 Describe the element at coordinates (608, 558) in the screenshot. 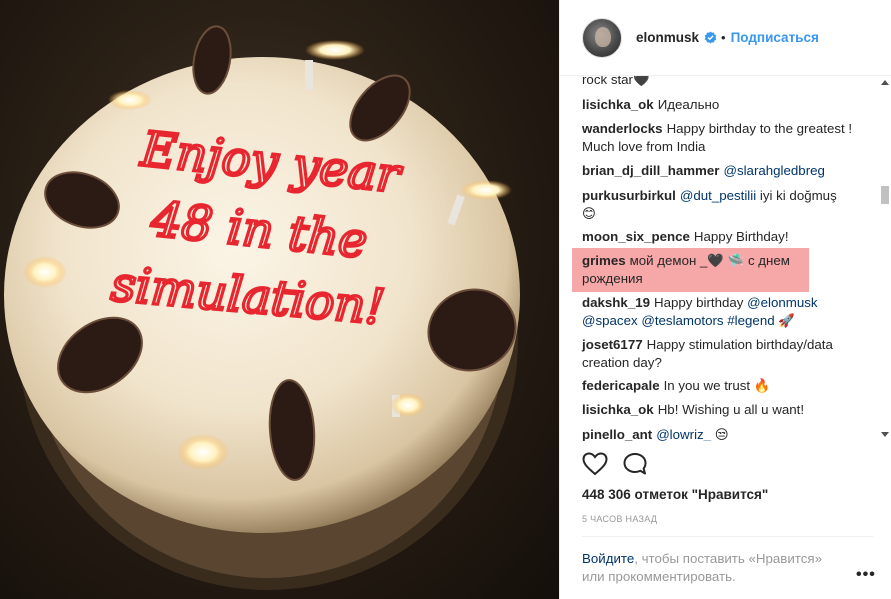

I see `login-link: Войдите` at that location.